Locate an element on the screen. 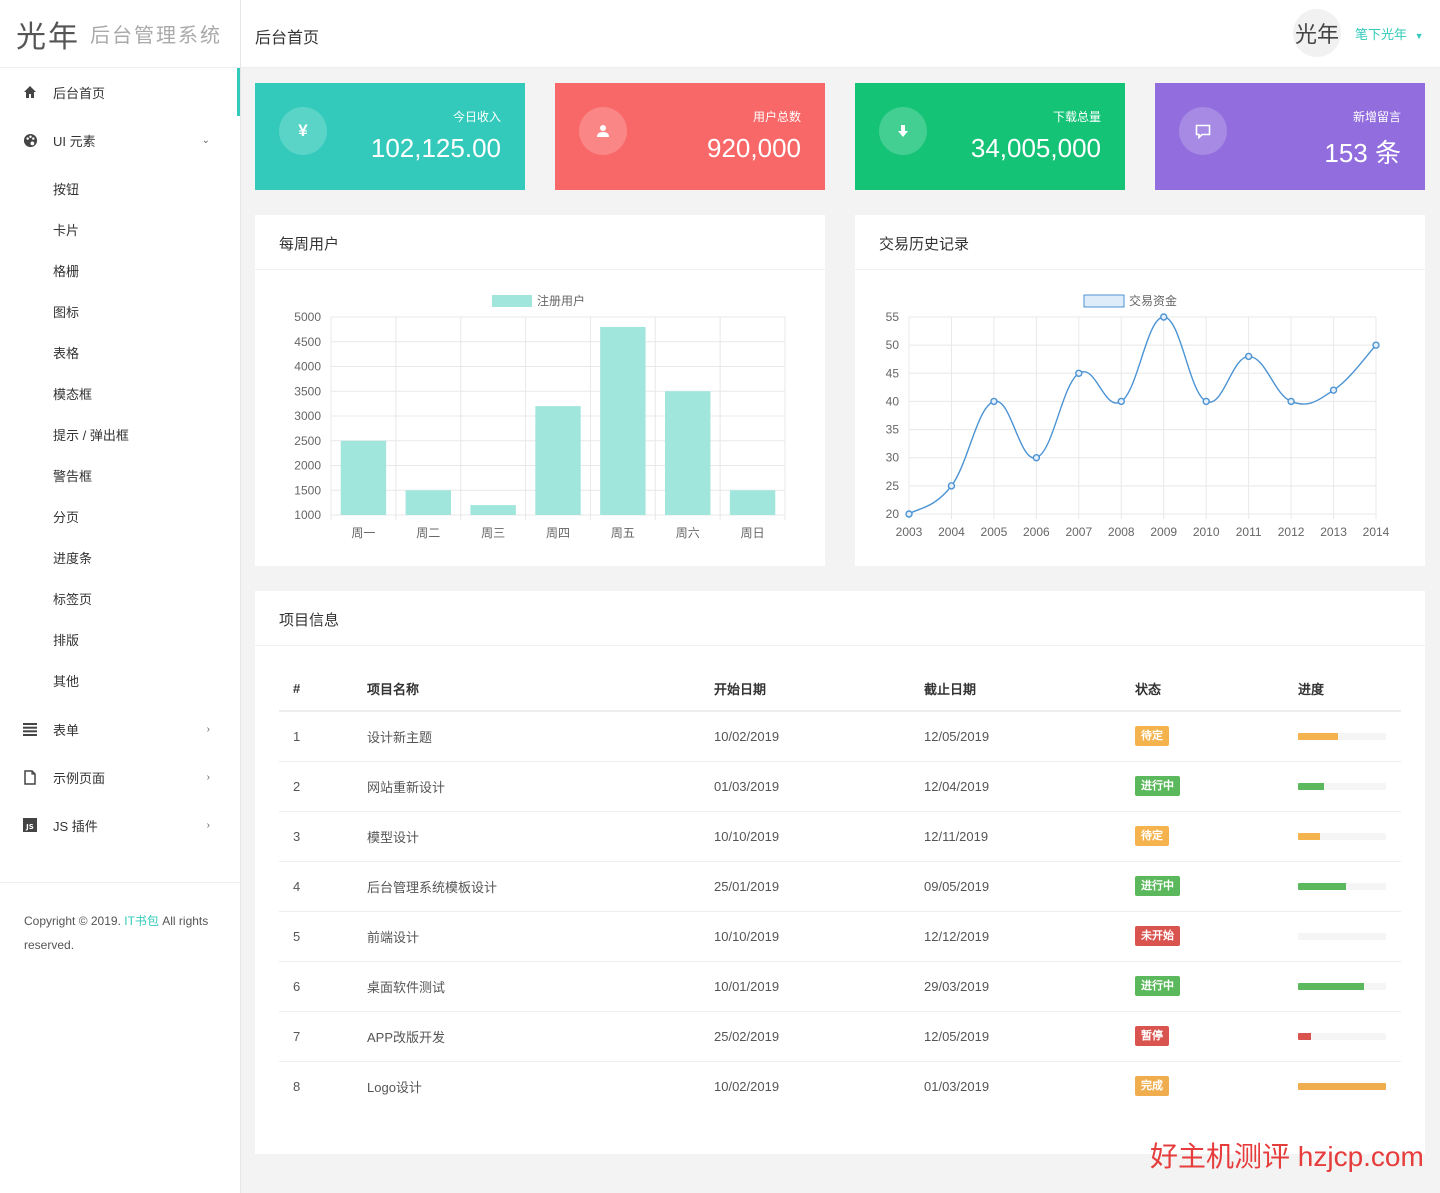 The width and height of the screenshot is (1440, 1193). column-header: 项目名称 is located at coordinates (540, 689).